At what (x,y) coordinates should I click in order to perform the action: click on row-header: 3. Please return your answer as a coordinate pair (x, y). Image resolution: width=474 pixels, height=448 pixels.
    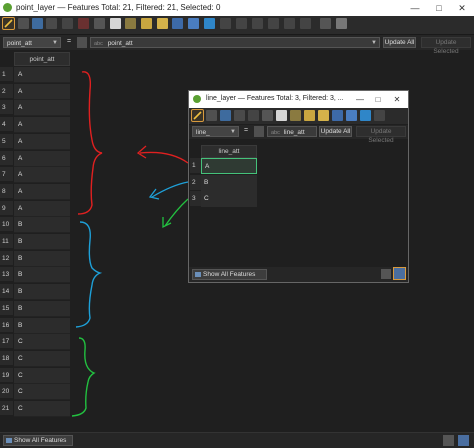
    Looking at the image, I should click on (195, 198).